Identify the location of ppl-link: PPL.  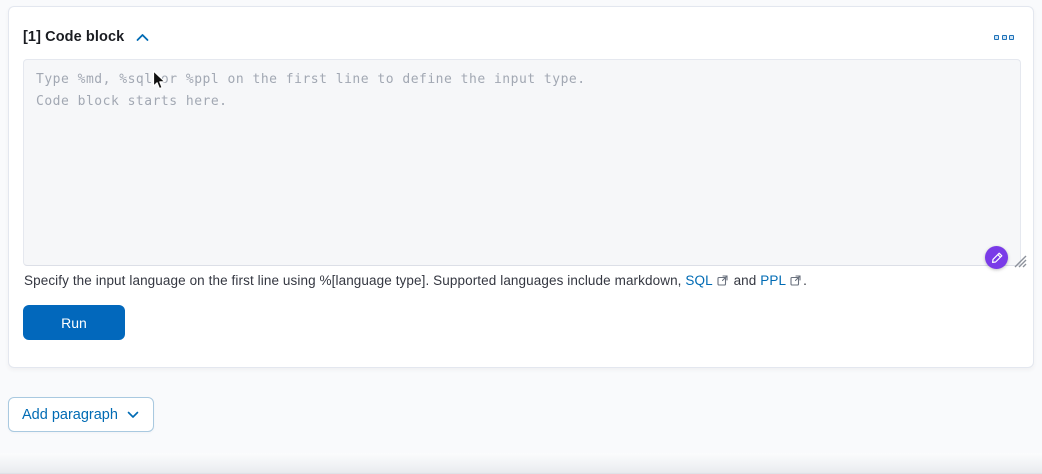
(773, 280).